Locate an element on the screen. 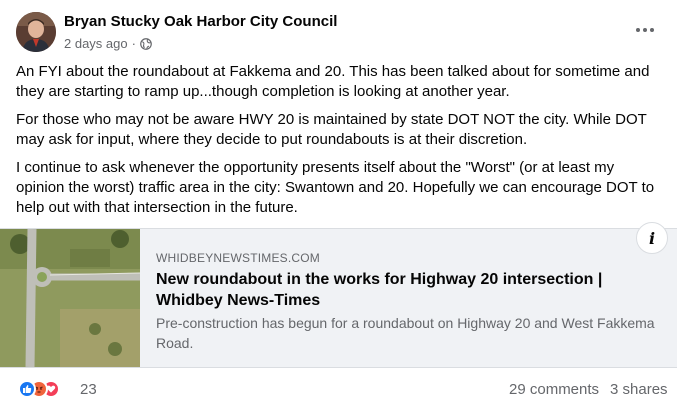  post-timestamp: 2 days ago is located at coordinates (96, 43).